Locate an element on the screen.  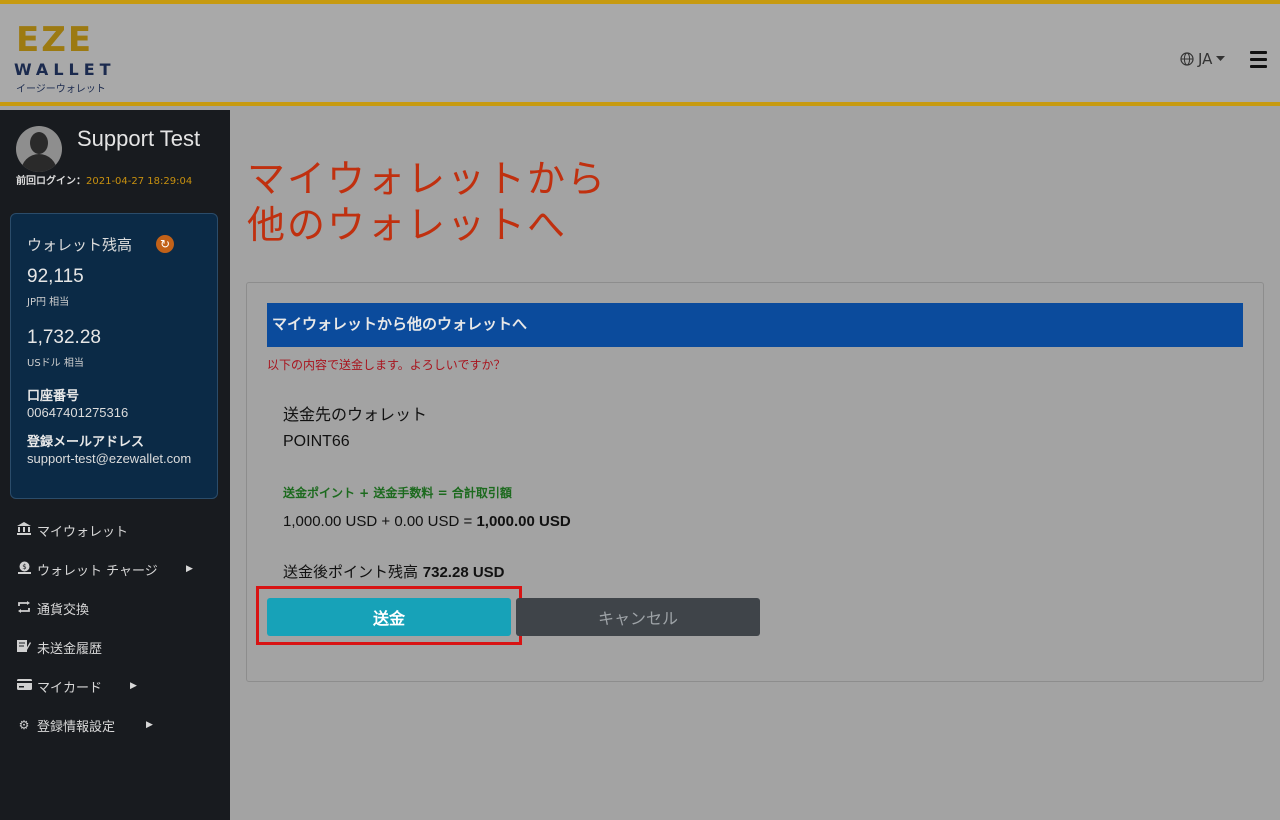
sidebar-item-my-card: マイカード ▶ is located at coordinates (116, 686).